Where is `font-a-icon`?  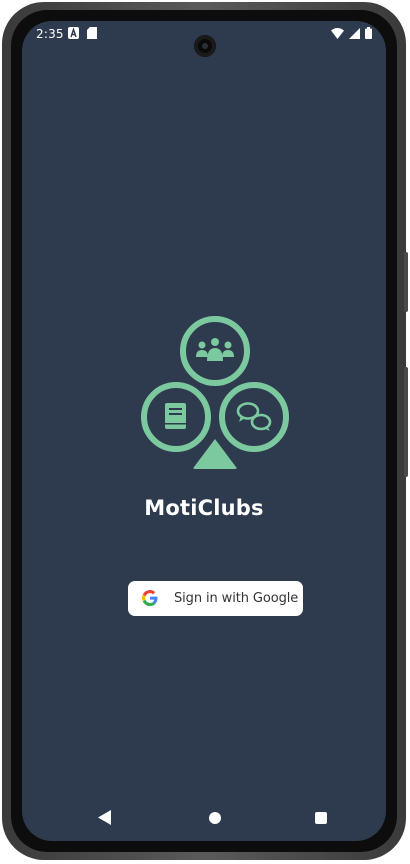 font-a-icon is located at coordinates (73, 34).